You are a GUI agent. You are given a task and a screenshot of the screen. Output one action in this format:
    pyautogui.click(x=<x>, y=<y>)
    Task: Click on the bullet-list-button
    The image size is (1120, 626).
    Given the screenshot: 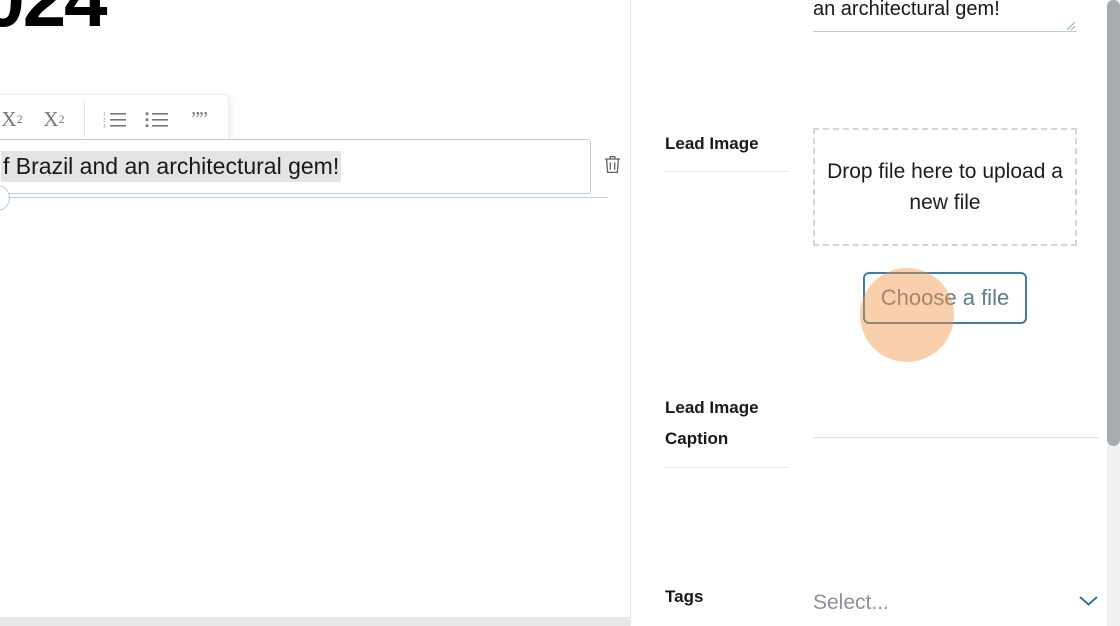 What is the action you would take?
    pyautogui.click(x=157, y=119)
    